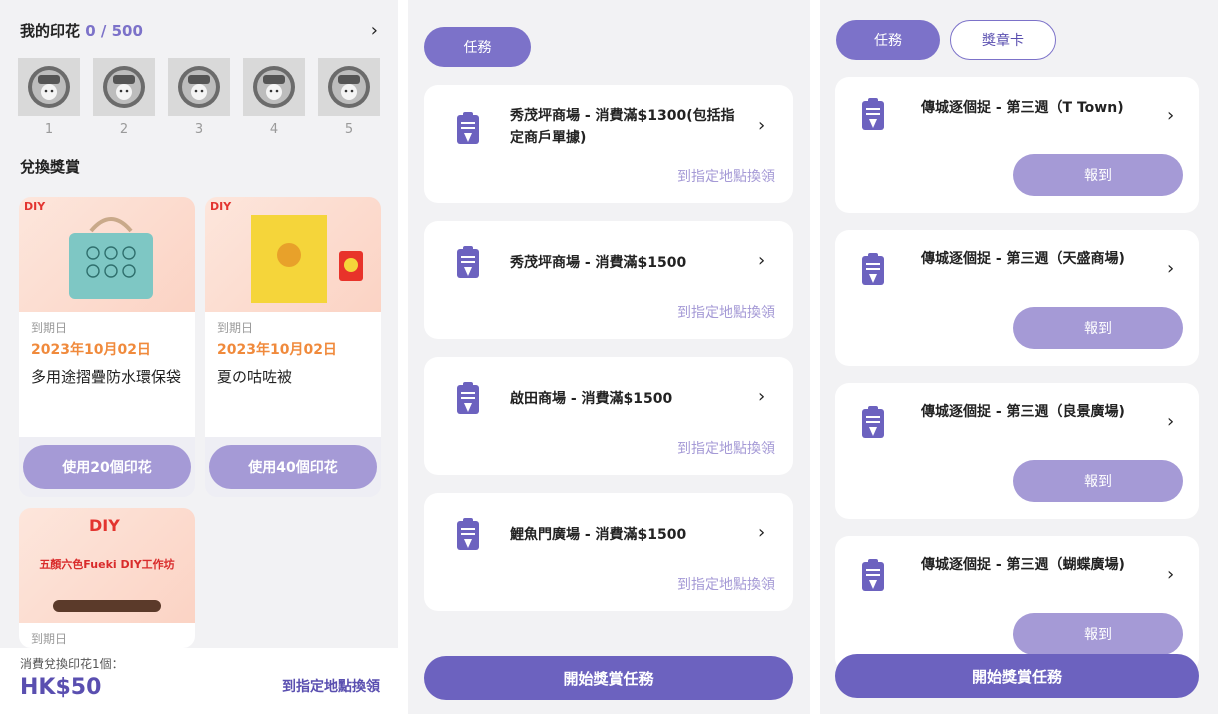 The width and height of the screenshot is (1218, 714). Describe the element at coordinates (274, 129) in the screenshot. I see `stamp-number: 4` at that location.